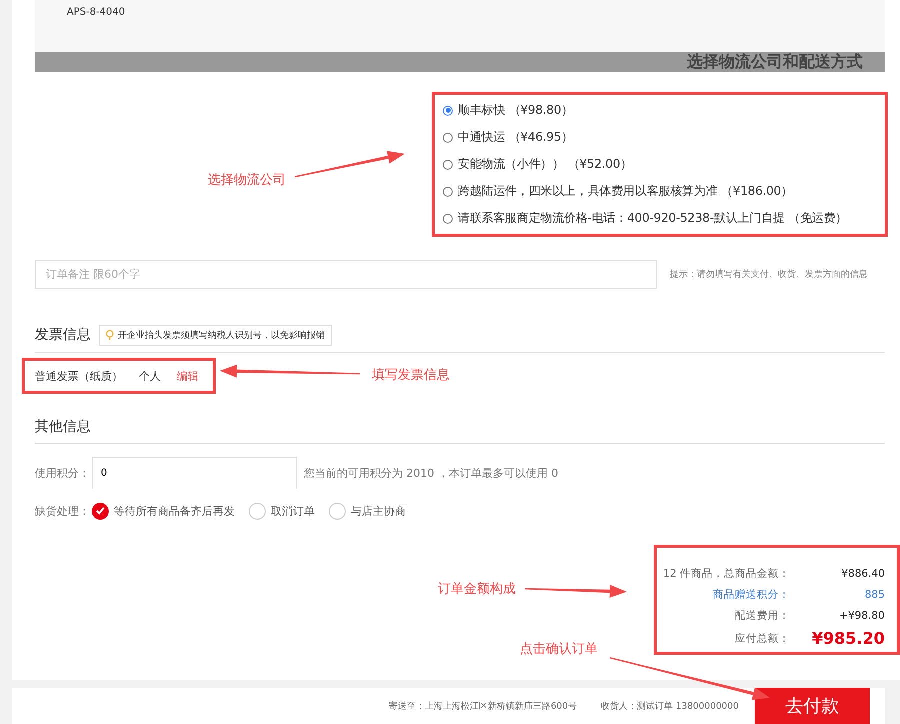 This screenshot has width=900, height=724. I want to click on annotation-text: 选择物流公司, so click(247, 180).